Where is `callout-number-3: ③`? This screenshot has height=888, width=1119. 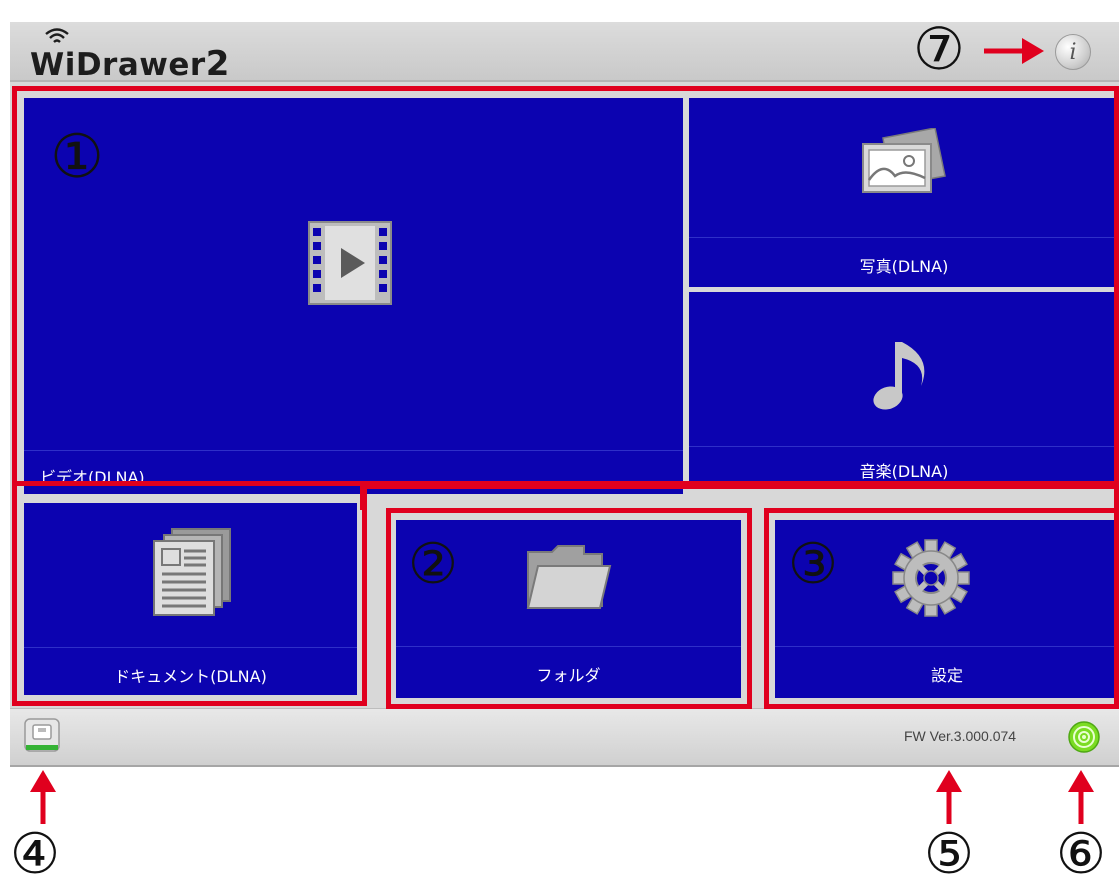 callout-number-3: ③ is located at coordinates (813, 564).